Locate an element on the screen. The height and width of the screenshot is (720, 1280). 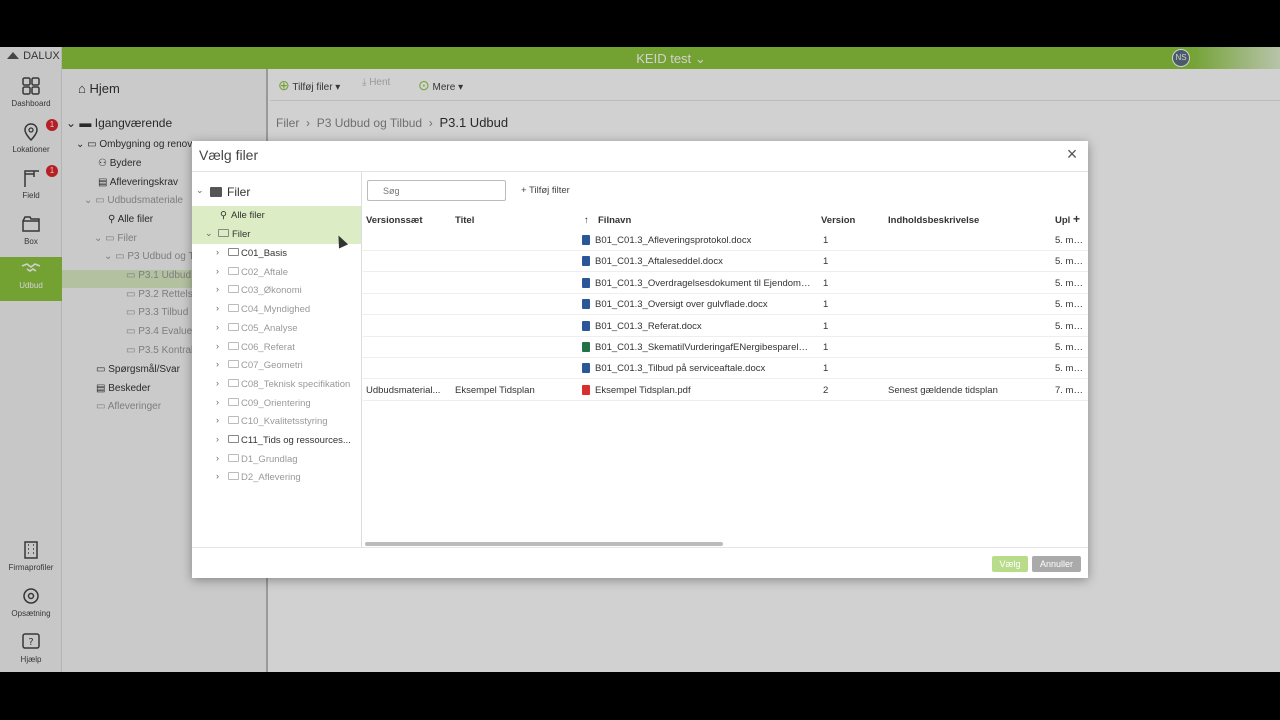
column-header-version: Version is located at coordinates (838, 220).